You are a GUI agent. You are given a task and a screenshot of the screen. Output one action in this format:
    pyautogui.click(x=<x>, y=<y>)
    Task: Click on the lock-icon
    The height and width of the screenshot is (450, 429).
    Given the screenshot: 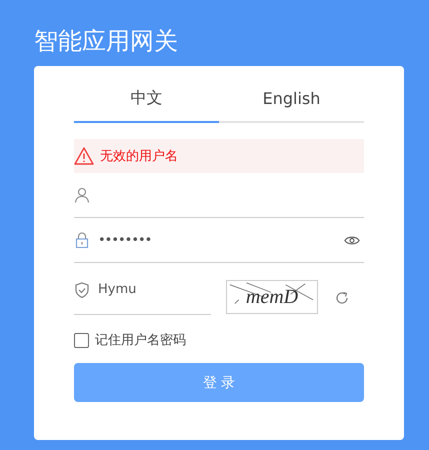 What is the action you would take?
    pyautogui.click(x=82, y=240)
    